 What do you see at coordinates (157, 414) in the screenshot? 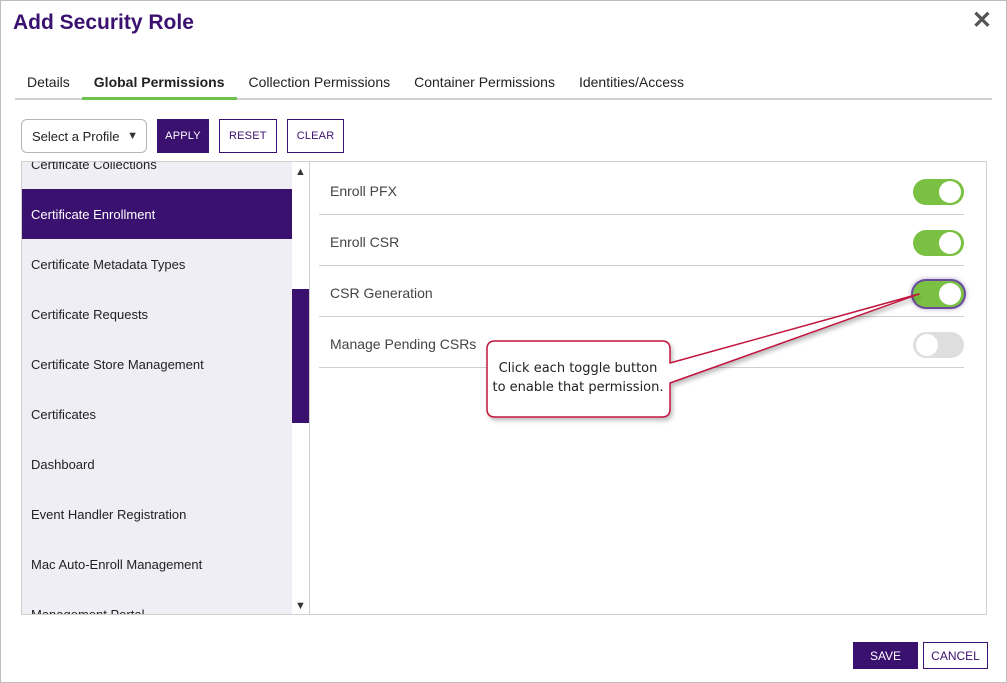
I see `category-item-certificates: Certificates` at bounding box center [157, 414].